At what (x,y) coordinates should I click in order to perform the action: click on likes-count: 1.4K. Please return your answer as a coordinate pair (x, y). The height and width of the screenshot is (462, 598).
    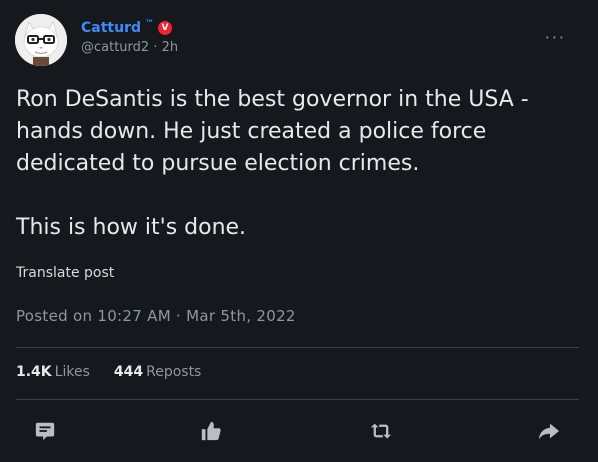
    Looking at the image, I should click on (34, 372).